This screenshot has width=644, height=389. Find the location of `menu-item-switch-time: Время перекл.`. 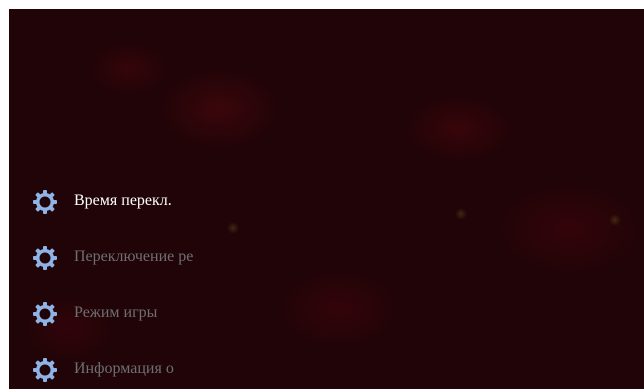

menu-item-switch-time: Время перекл. is located at coordinates (112, 204).